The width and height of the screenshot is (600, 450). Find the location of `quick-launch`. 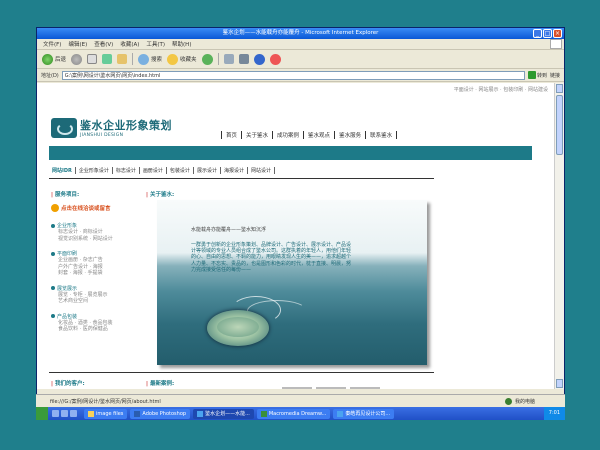

quick-launch is located at coordinates (64, 413).